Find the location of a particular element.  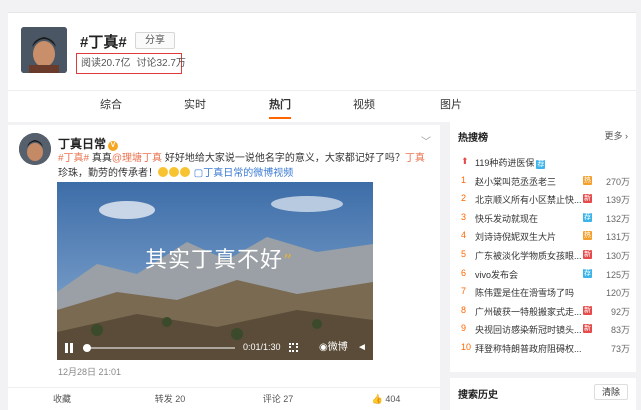

hot-search-rank: 7 is located at coordinates (464, 291).